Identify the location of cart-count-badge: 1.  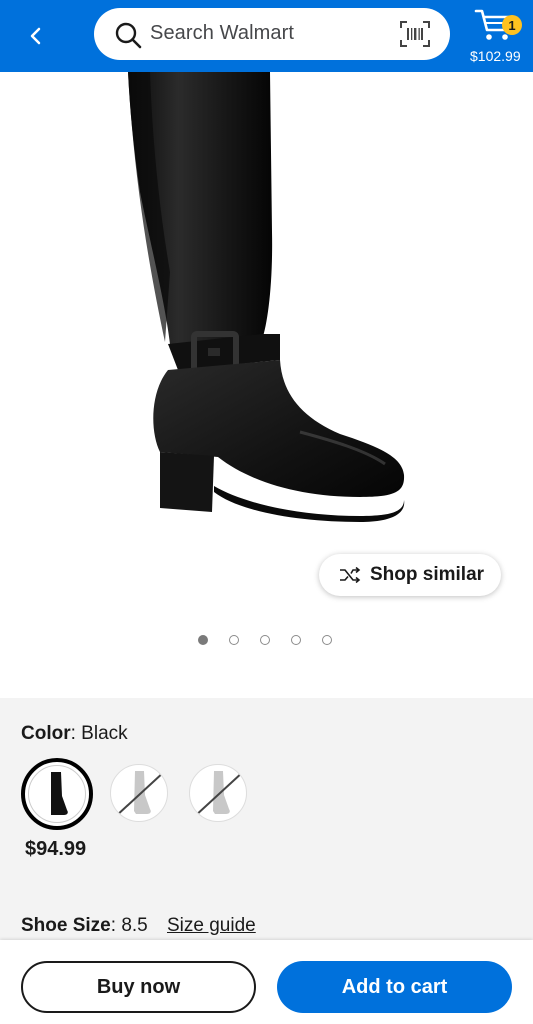
(512, 25).